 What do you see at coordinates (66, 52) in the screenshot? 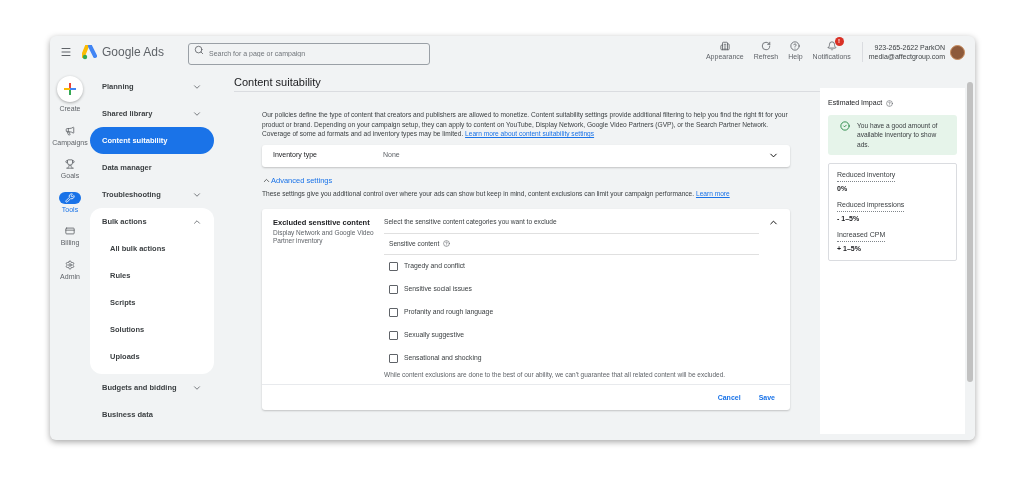
I see `menu-icon` at bounding box center [66, 52].